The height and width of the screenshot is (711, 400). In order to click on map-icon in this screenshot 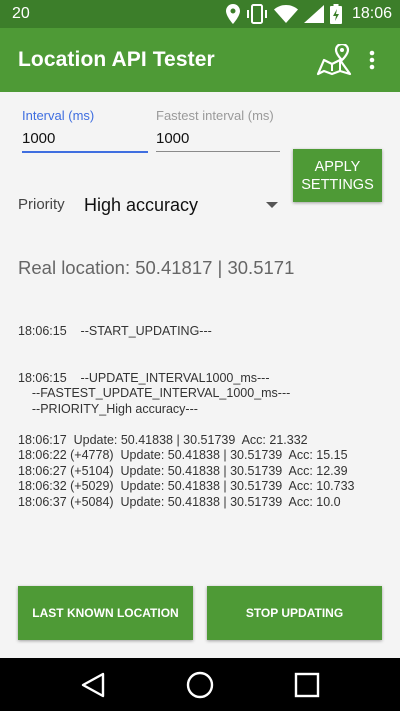, I will do `click(334, 60)`.